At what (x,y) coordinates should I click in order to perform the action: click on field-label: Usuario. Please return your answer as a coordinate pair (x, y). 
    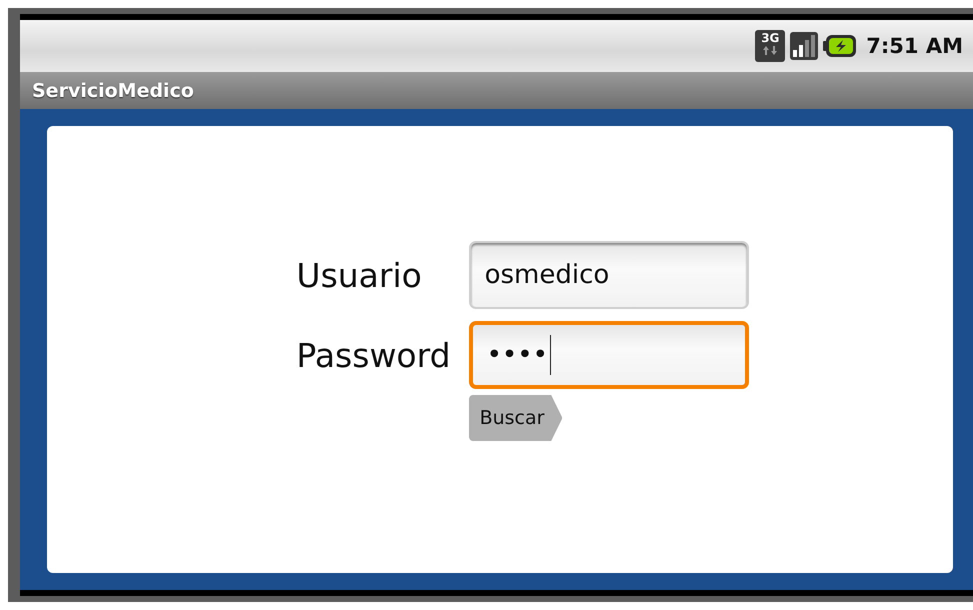
    Looking at the image, I should click on (359, 275).